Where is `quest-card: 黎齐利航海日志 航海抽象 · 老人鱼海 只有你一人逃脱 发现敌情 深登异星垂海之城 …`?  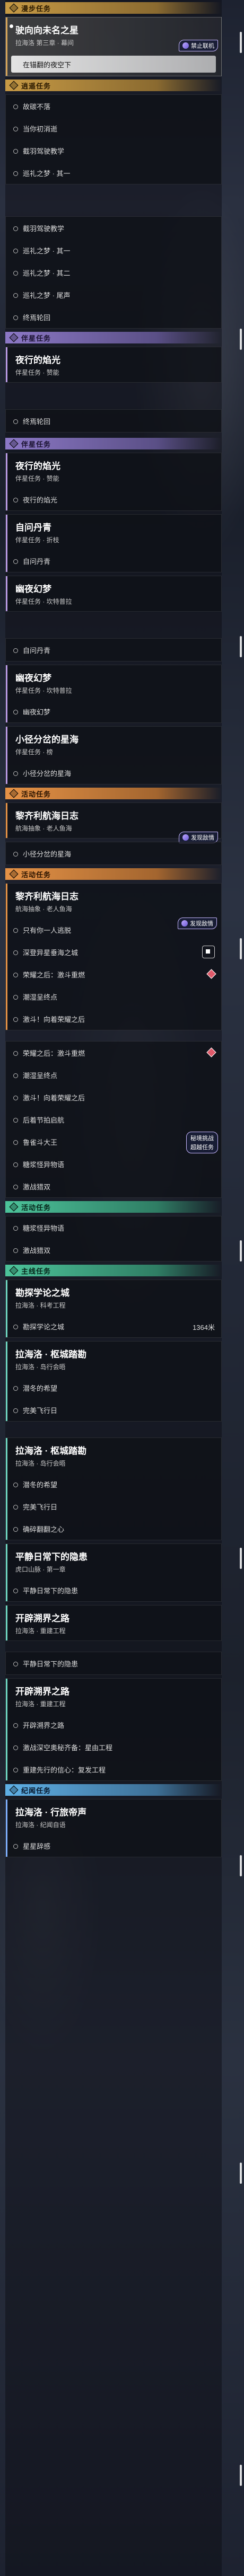 quest-card: 黎齐利航海日志 航海抽象 · 老人鱼海 只有你一人逃脱 发现敌情 深登异星垂海之城 … is located at coordinates (114, 956).